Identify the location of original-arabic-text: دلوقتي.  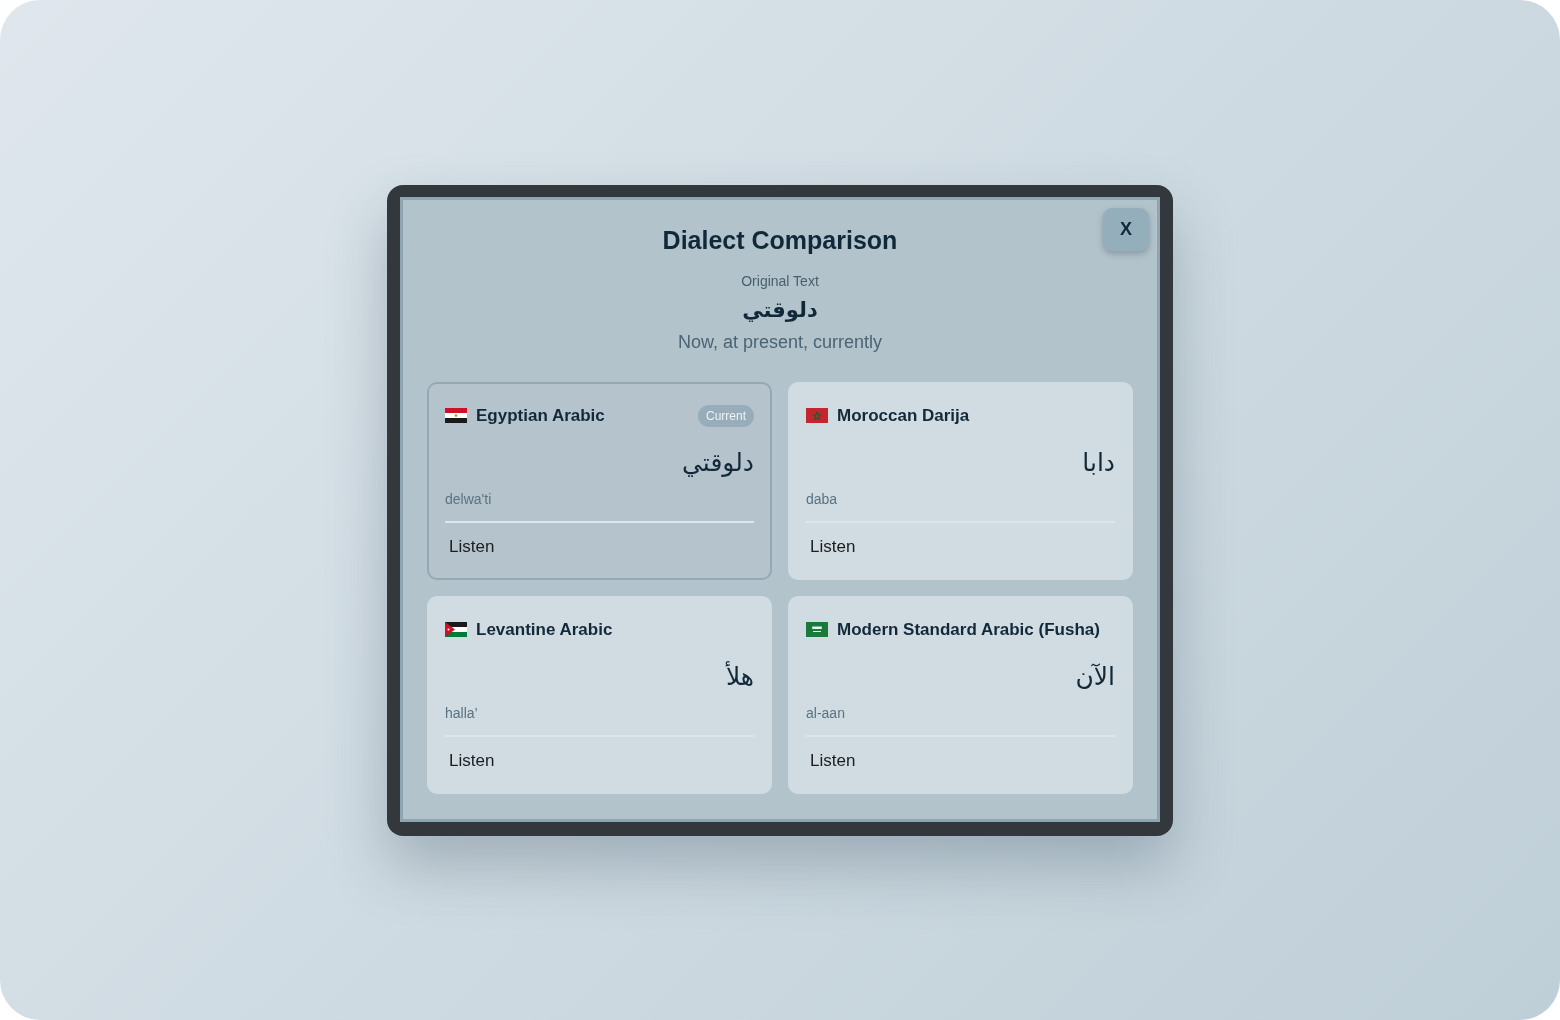
(780, 310).